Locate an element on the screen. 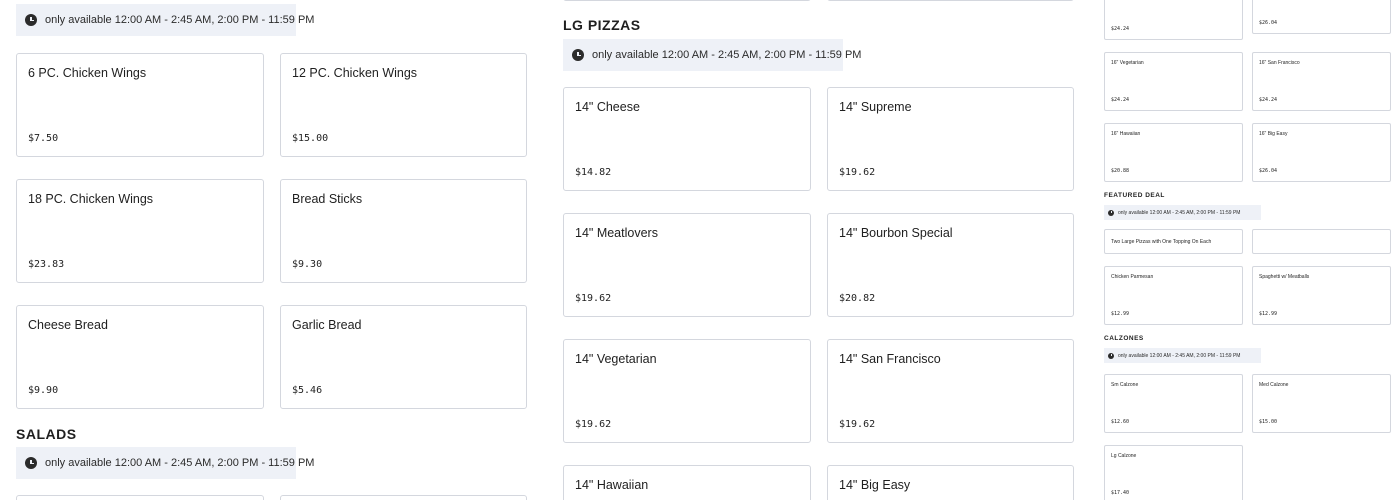 Image resolution: width=1400 pixels, height=500 pixels. menu-item-card: Garlic Bread $5.46 is located at coordinates (403, 357).